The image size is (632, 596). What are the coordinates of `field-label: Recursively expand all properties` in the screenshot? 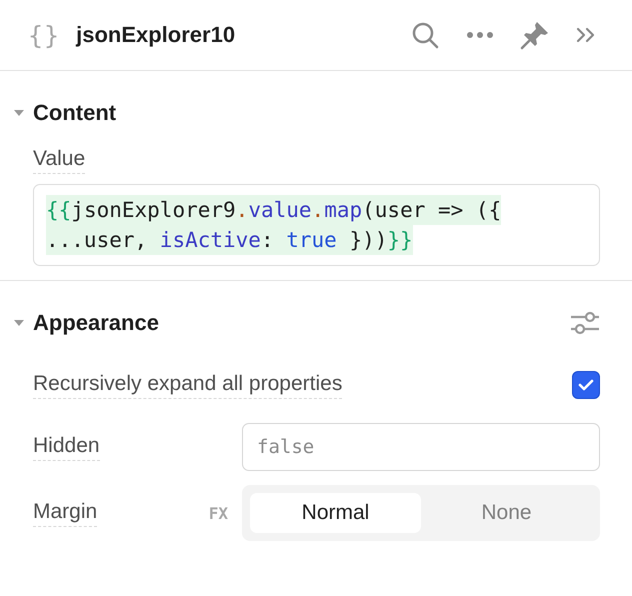 It's located at (187, 385).